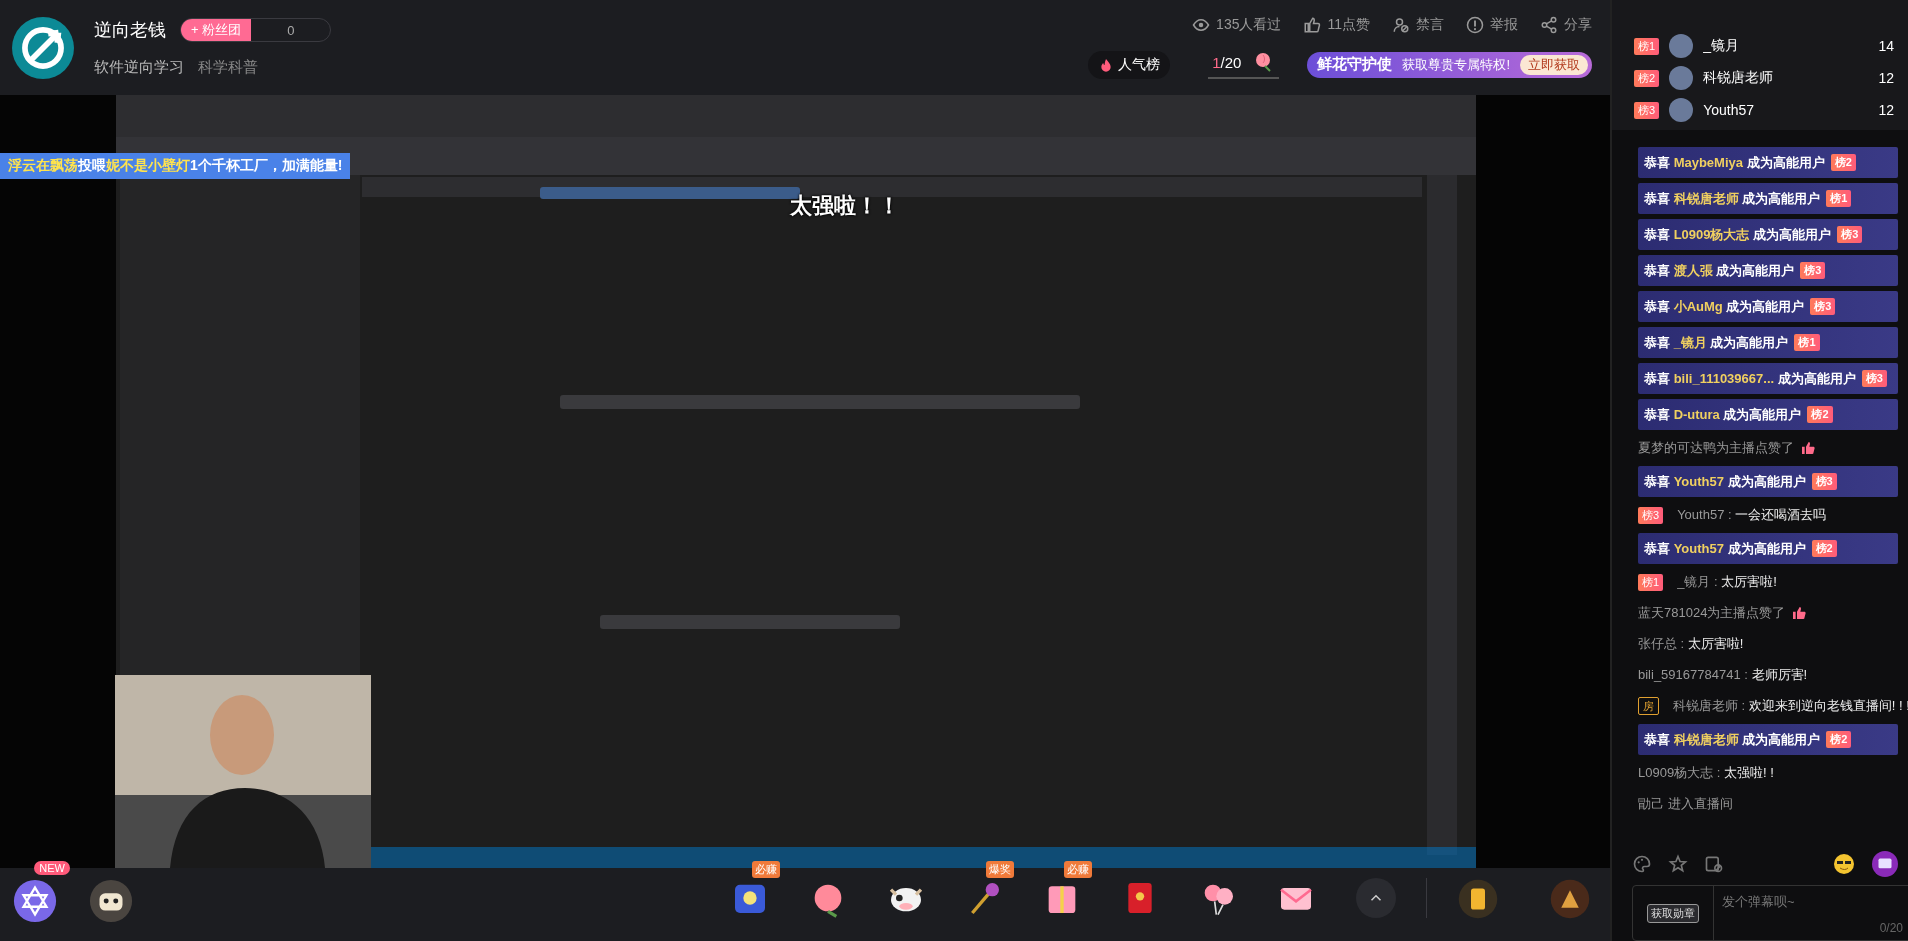  Describe the element at coordinates (1706, 773) in the screenshot. I see `chat-message: L0909杨大志 : 太强啦! !` at that location.